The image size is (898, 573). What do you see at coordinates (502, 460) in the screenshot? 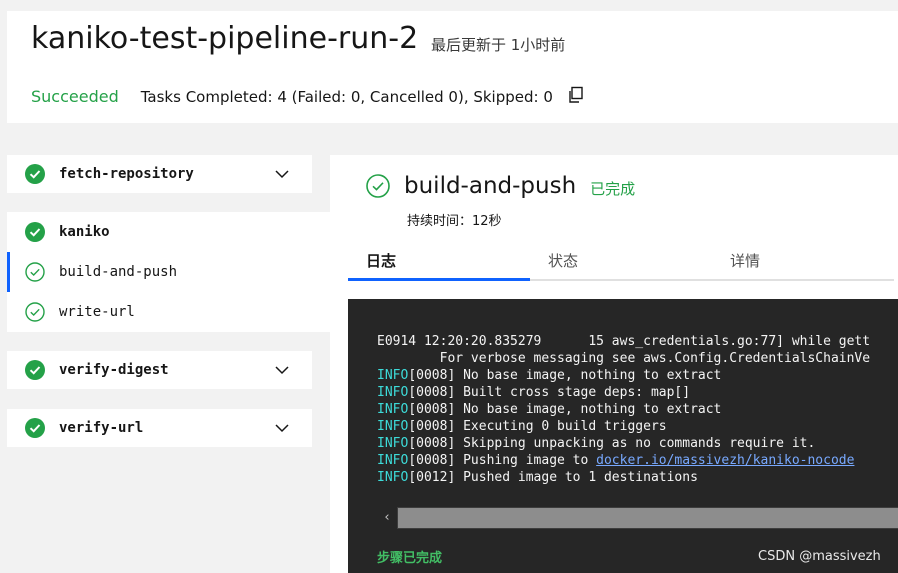
I see `log-line: [0008] Pushing image to` at bounding box center [502, 460].